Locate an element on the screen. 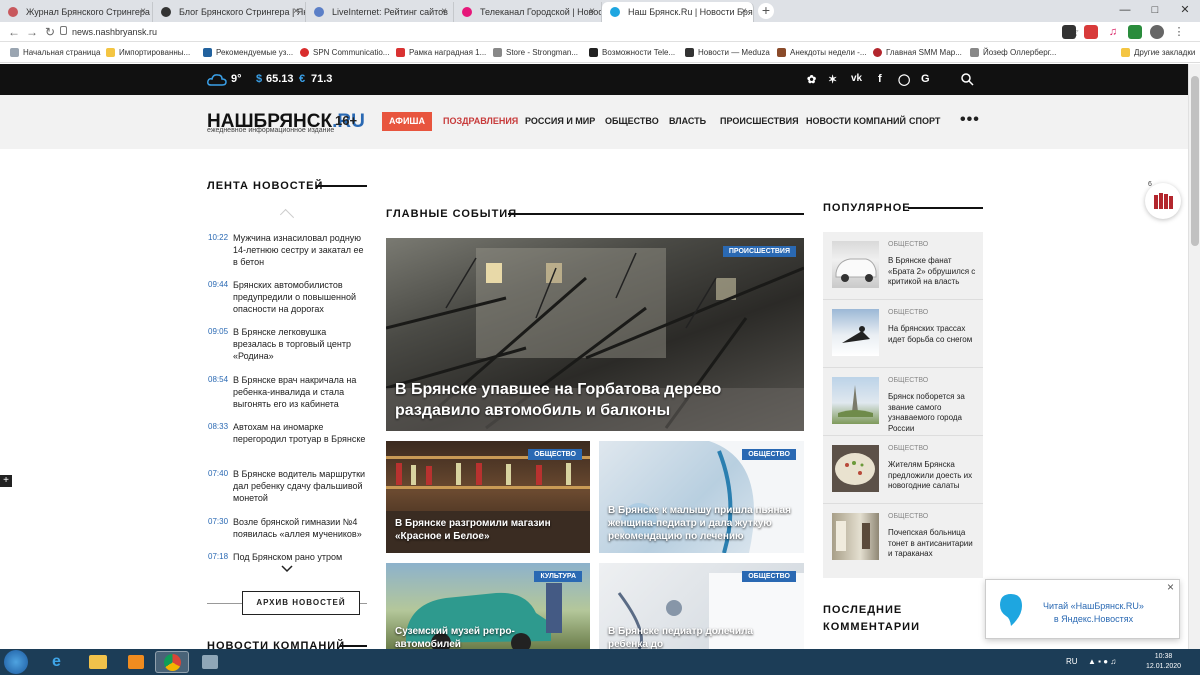 This screenshot has height=675, width=1200. feed-item: Под Брянском рано утром is located at coordinates (300, 557).